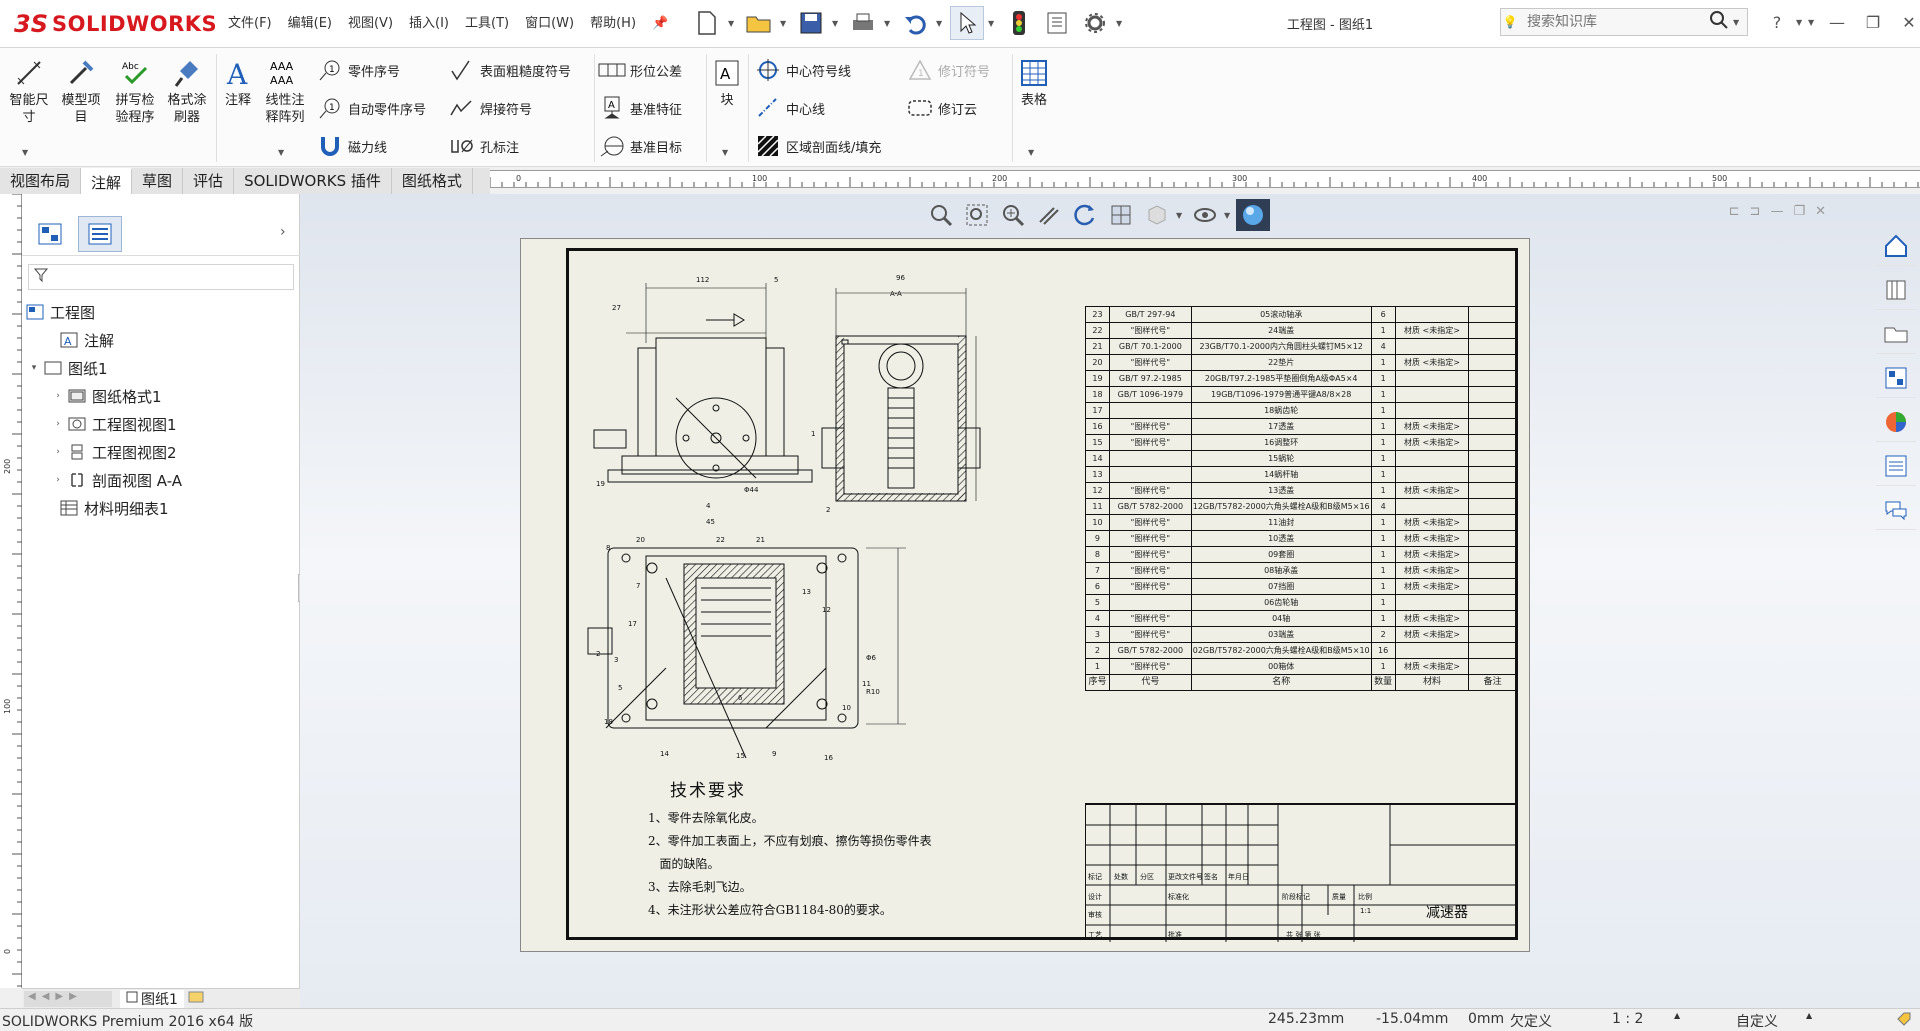 Image resolution: width=1920 pixels, height=1031 pixels. What do you see at coordinates (1301, 314) in the screenshot?
I see `bom-row: 23 GB/T 297-94 05滚动轴承 6` at bounding box center [1301, 314].